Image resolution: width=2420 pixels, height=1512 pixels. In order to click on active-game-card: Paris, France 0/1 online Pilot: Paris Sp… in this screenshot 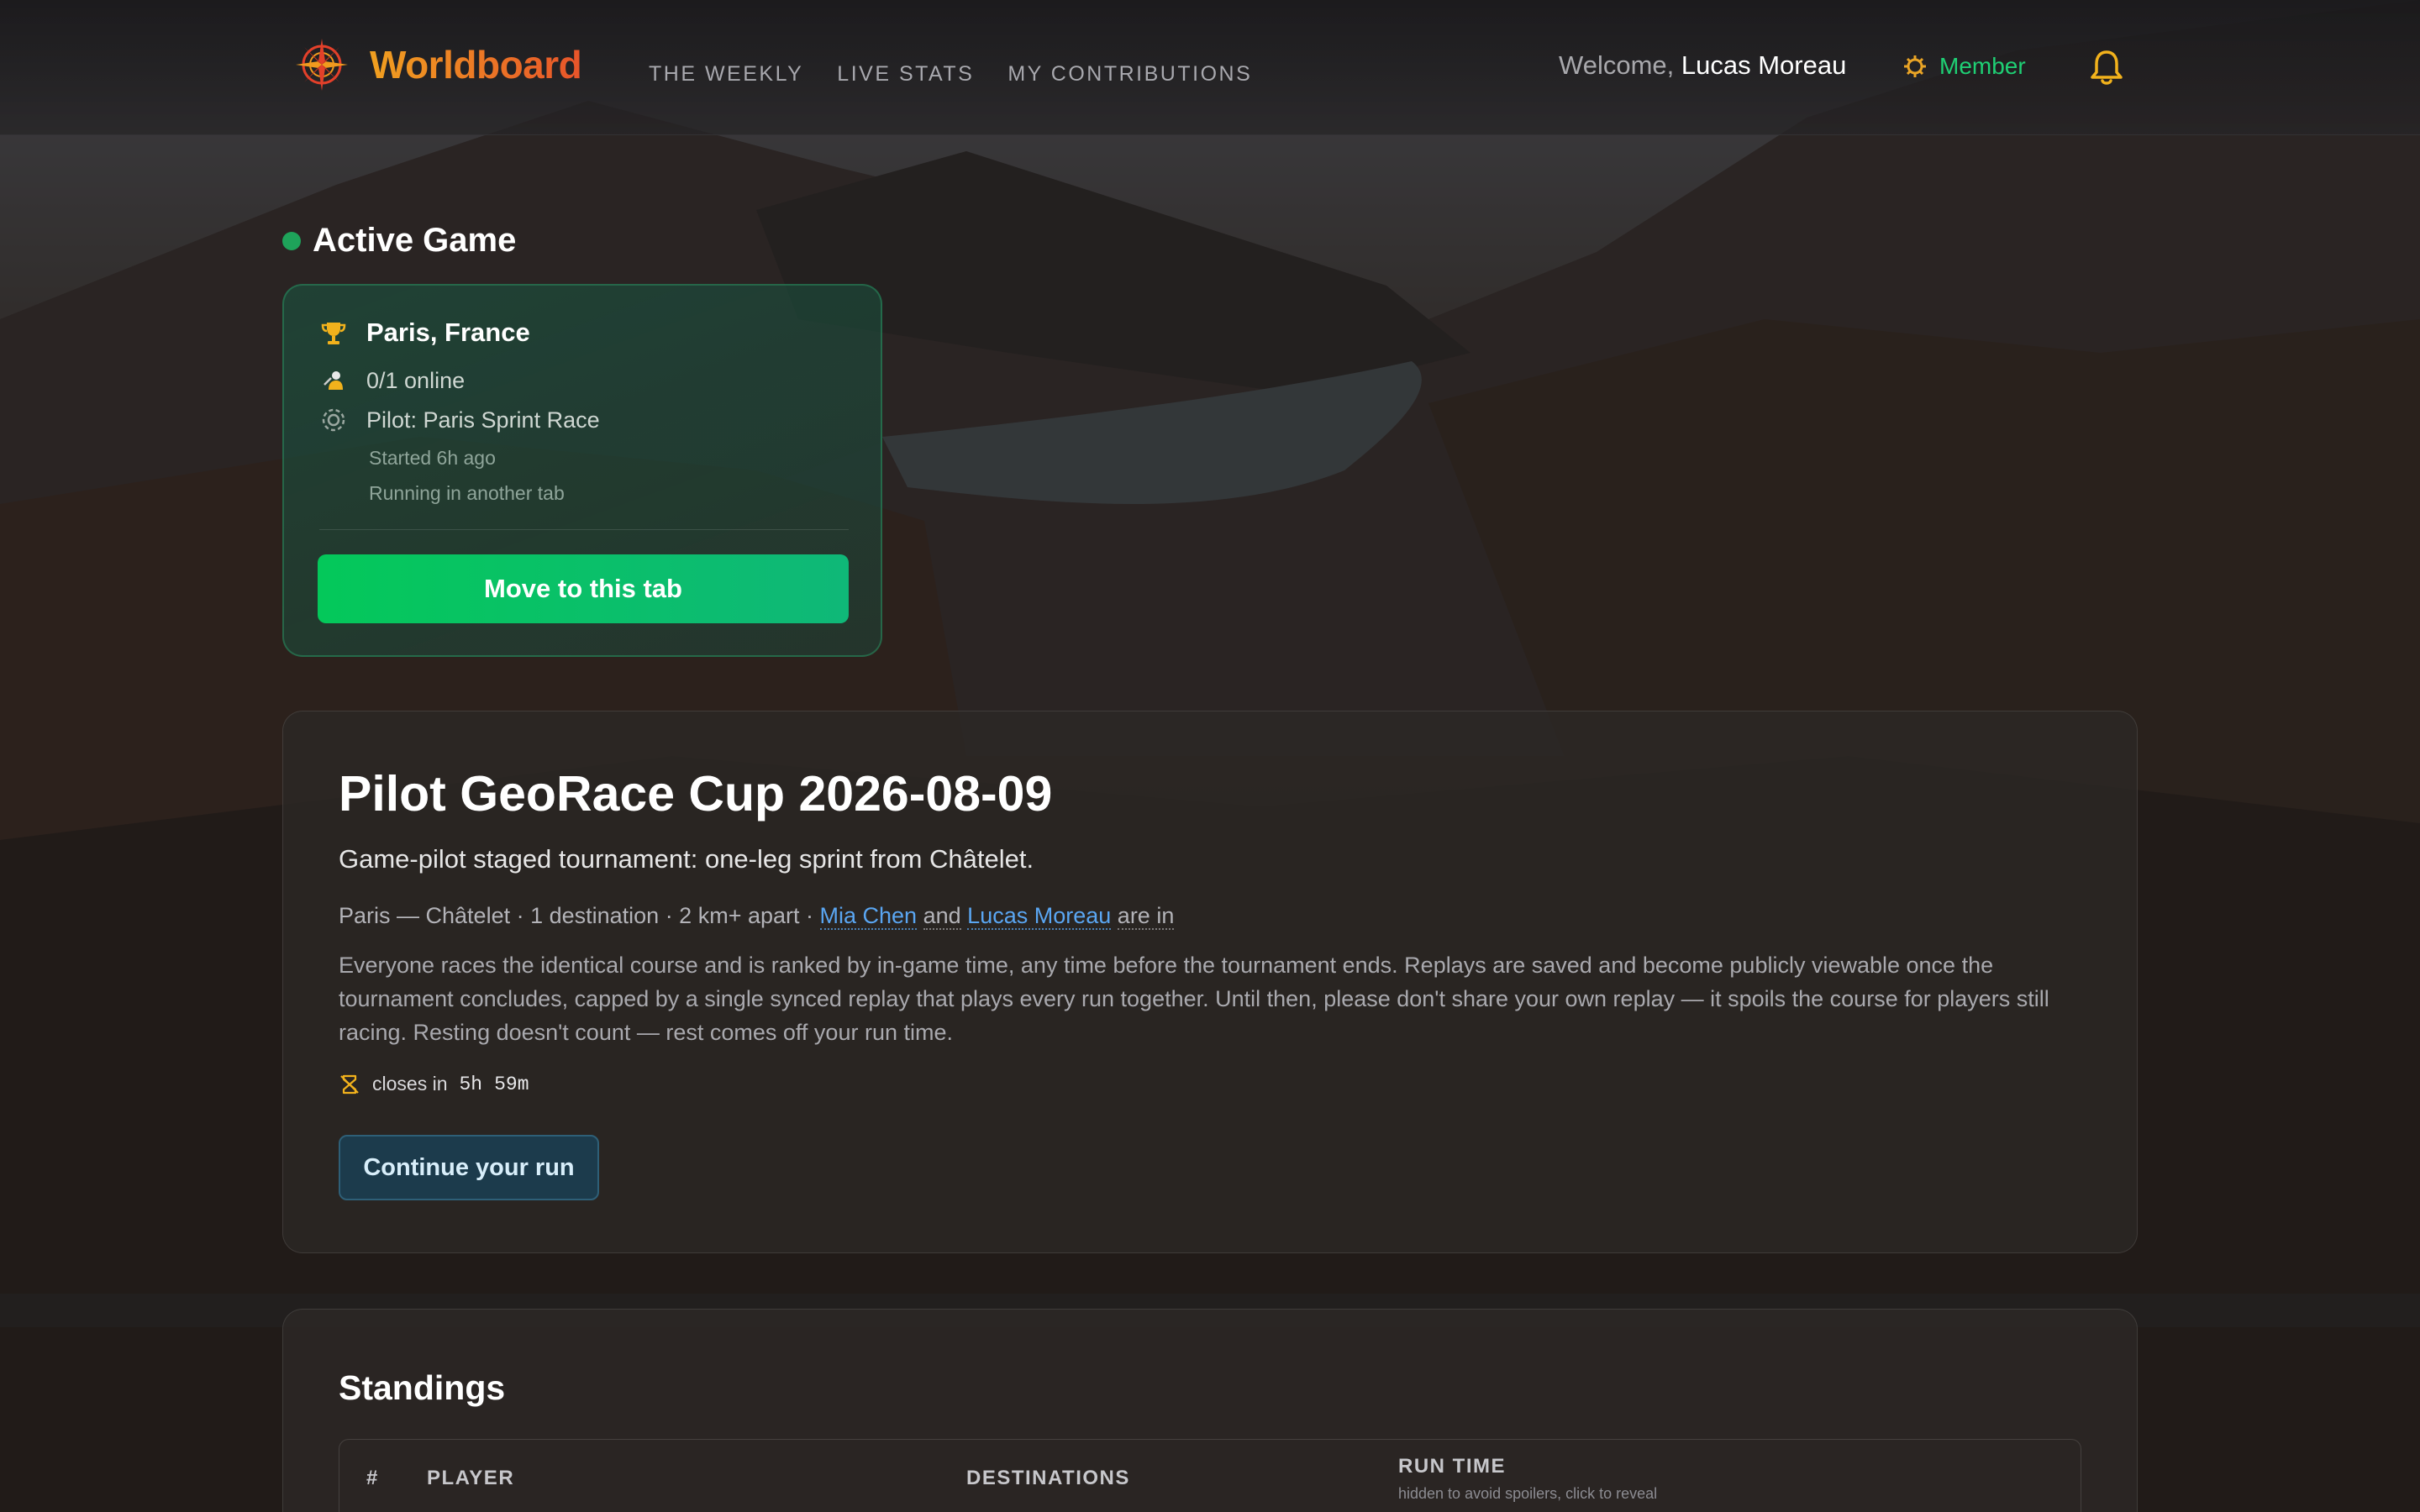, I will do `click(582, 470)`.